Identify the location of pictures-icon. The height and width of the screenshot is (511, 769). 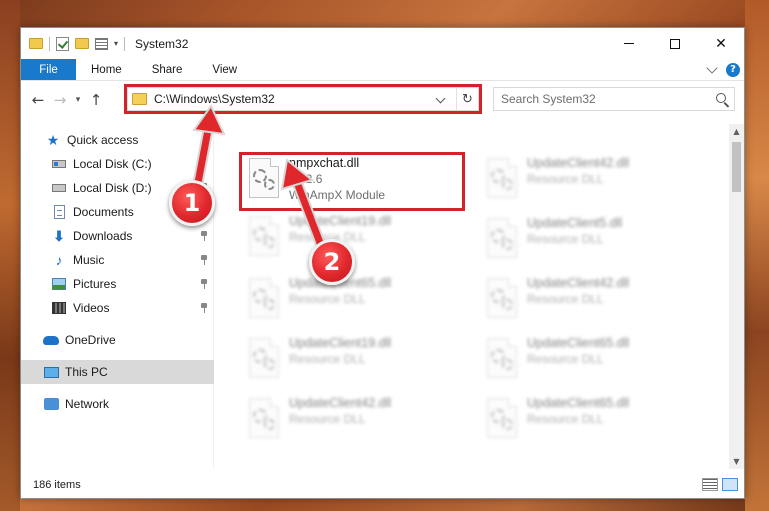
(59, 284).